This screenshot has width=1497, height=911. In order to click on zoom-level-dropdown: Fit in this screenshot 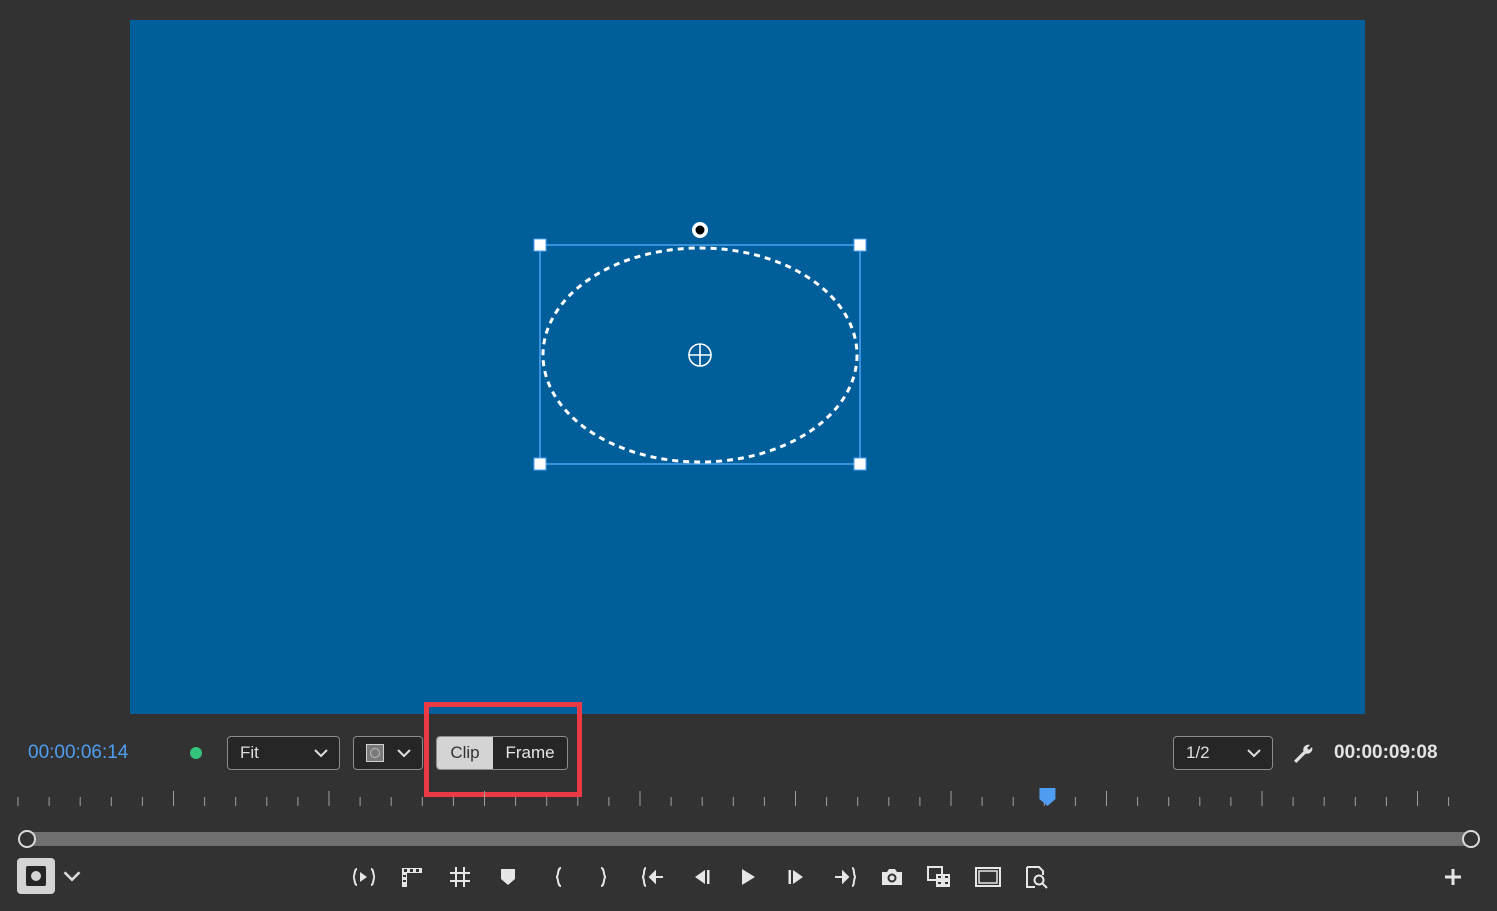, I will do `click(283, 753)`.